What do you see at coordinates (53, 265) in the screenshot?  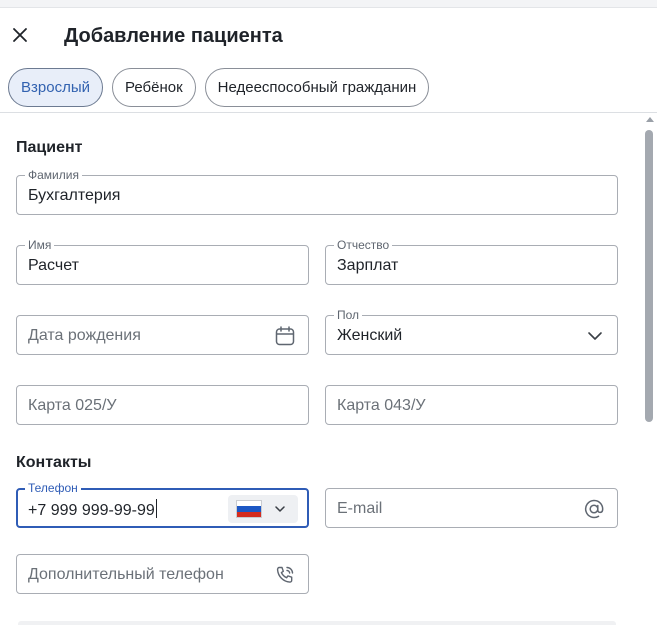 I see `first-name-value: Расчет` at bounding box center [53, 265].